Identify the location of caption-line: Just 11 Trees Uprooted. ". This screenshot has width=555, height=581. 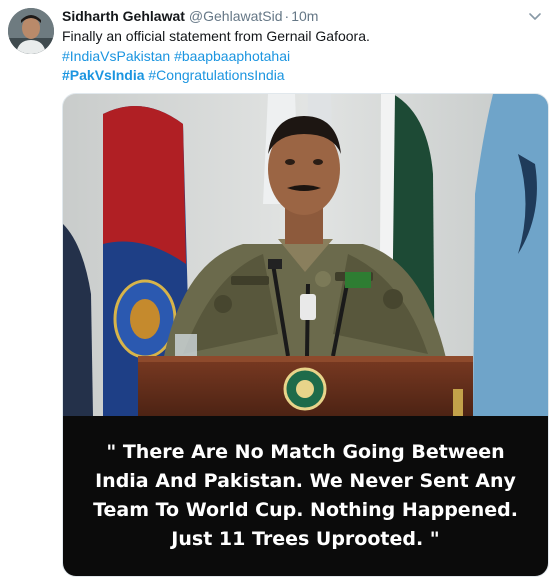
(305, 539).